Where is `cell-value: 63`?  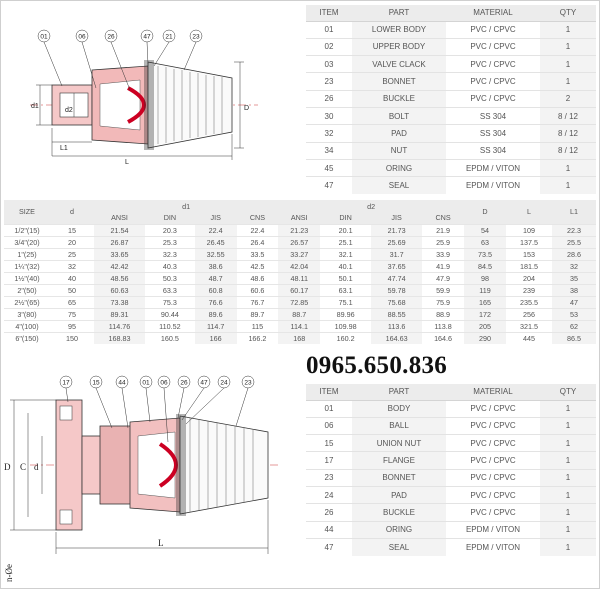 cell-value: 63 is located at coordinates (485, 241).